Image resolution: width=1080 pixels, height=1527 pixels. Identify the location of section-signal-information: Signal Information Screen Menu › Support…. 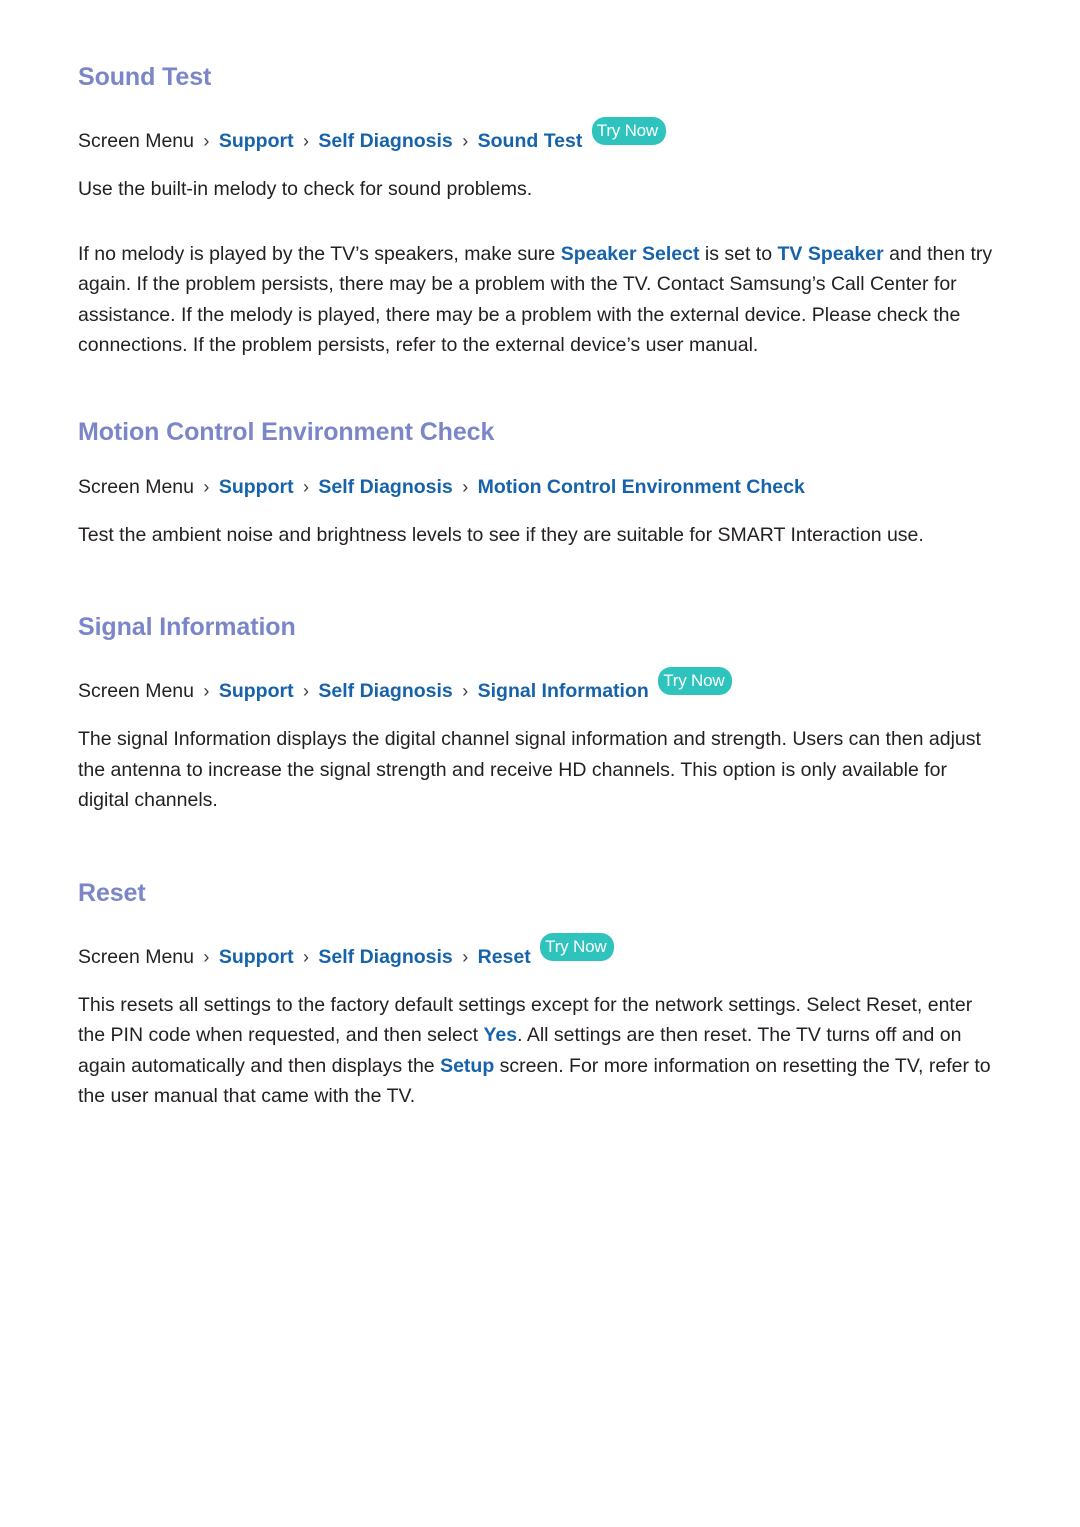
(540, 714).